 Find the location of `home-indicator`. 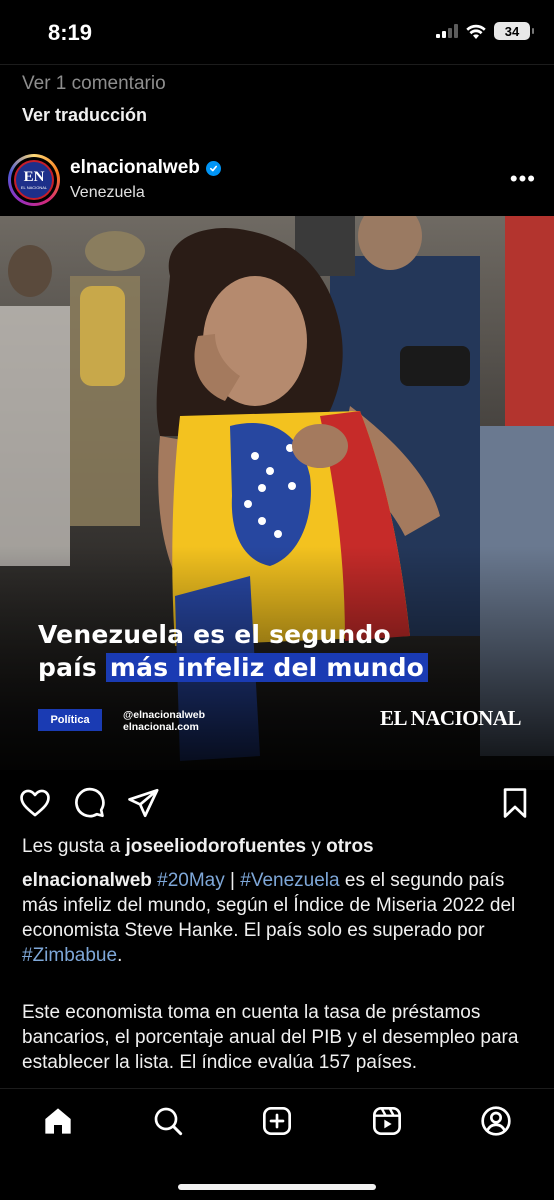

home-indicator is located at coordinates (277, 1187).